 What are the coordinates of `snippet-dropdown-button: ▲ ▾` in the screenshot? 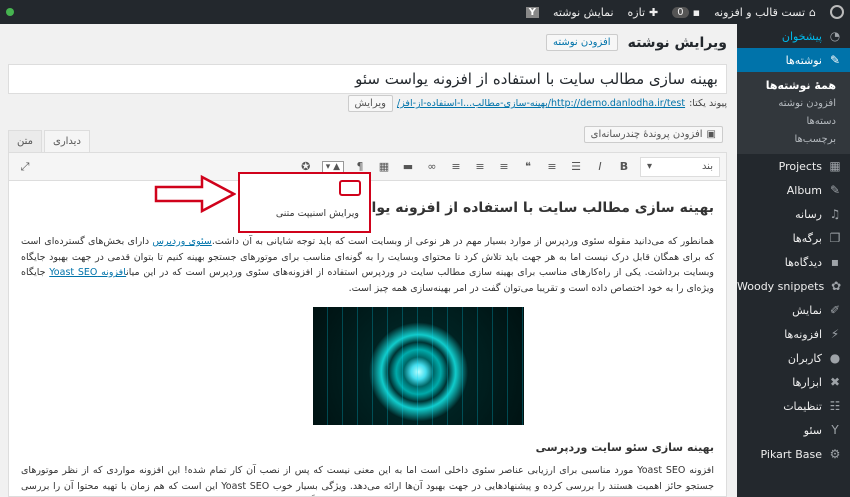 It's located at (332, 166).